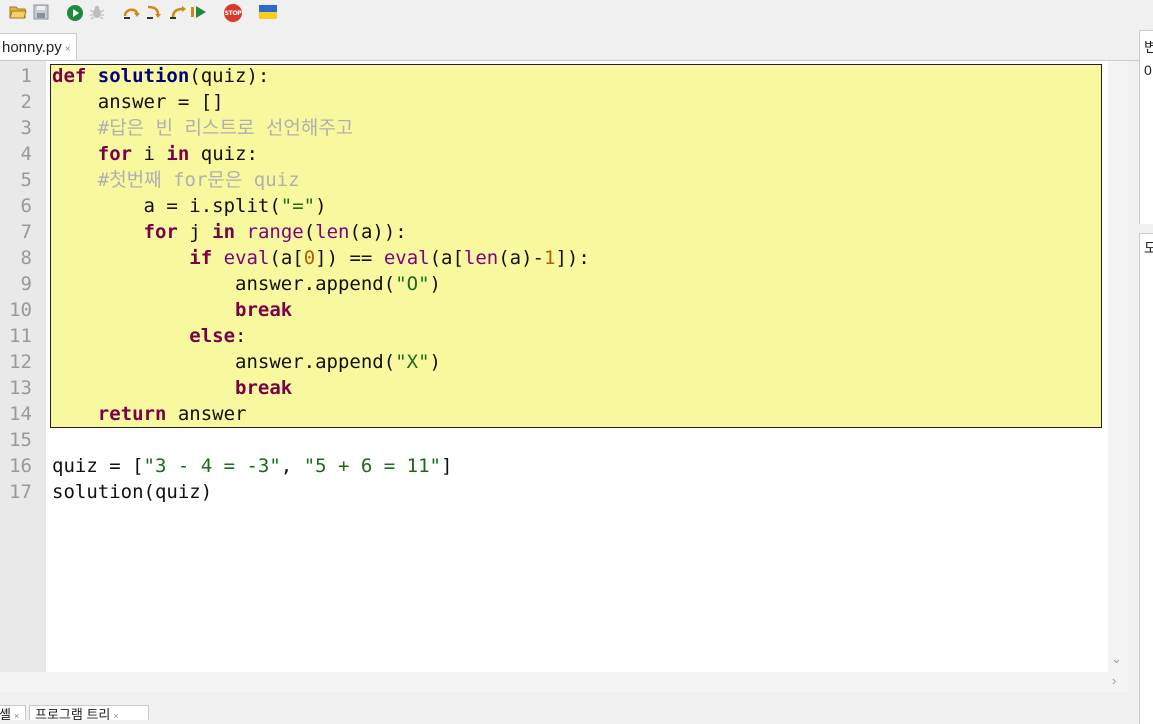  What do you see at coordinates (564, 682) in the screenshot?
I see `horizontal-scrollbar: ›` at bounding box center [564, 682].